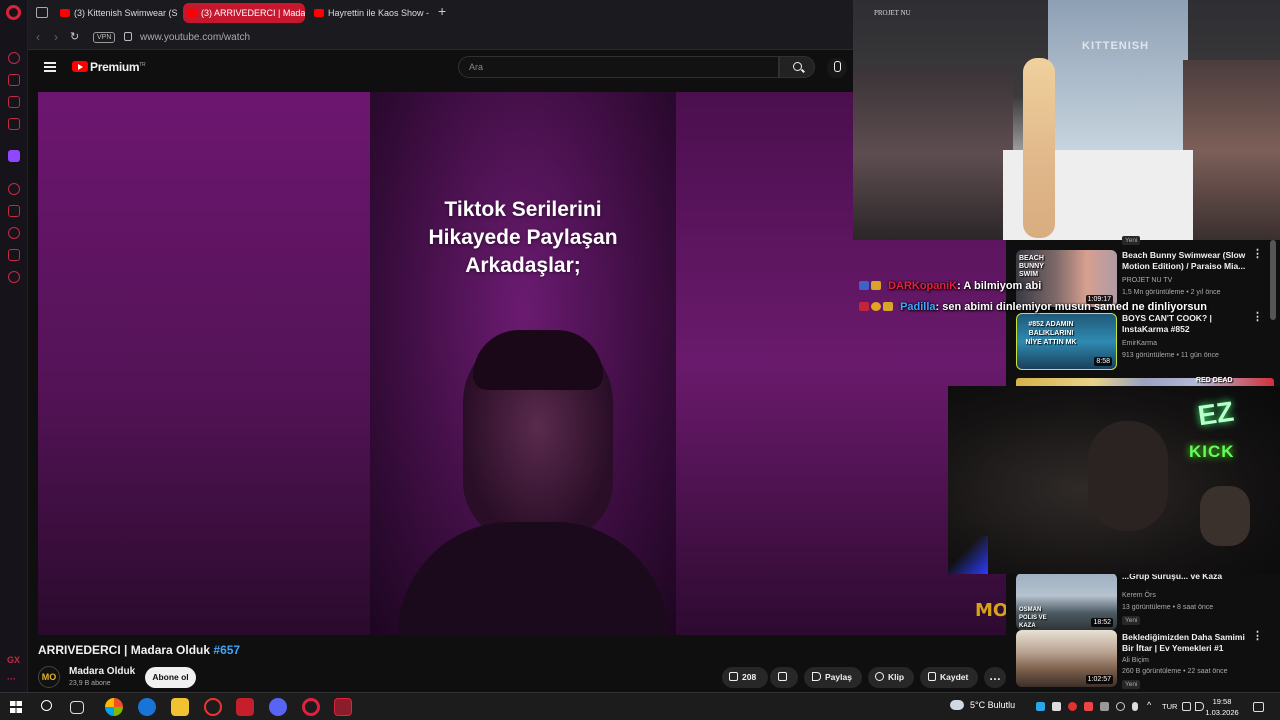 This screenshot has width=1280, height=720. I want to click on chevron-up-icon: ^, so click(1149, 705).